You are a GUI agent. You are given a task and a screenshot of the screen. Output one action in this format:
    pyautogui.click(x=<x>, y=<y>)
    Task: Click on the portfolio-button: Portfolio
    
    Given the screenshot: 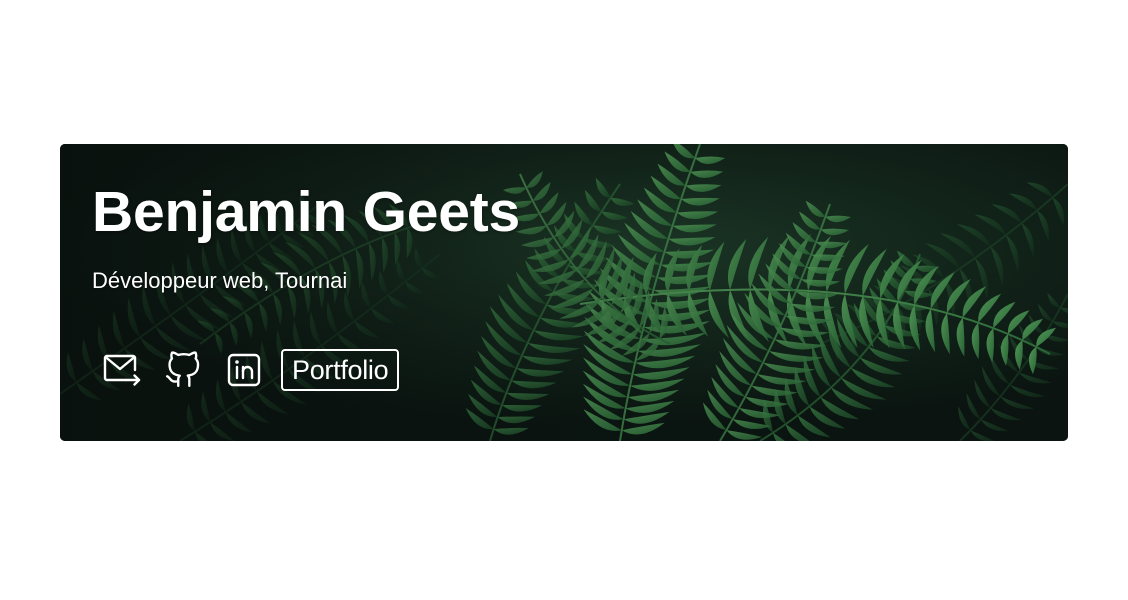 What is the action you would take?
    pyautogui.click(x=340, y=370)
    